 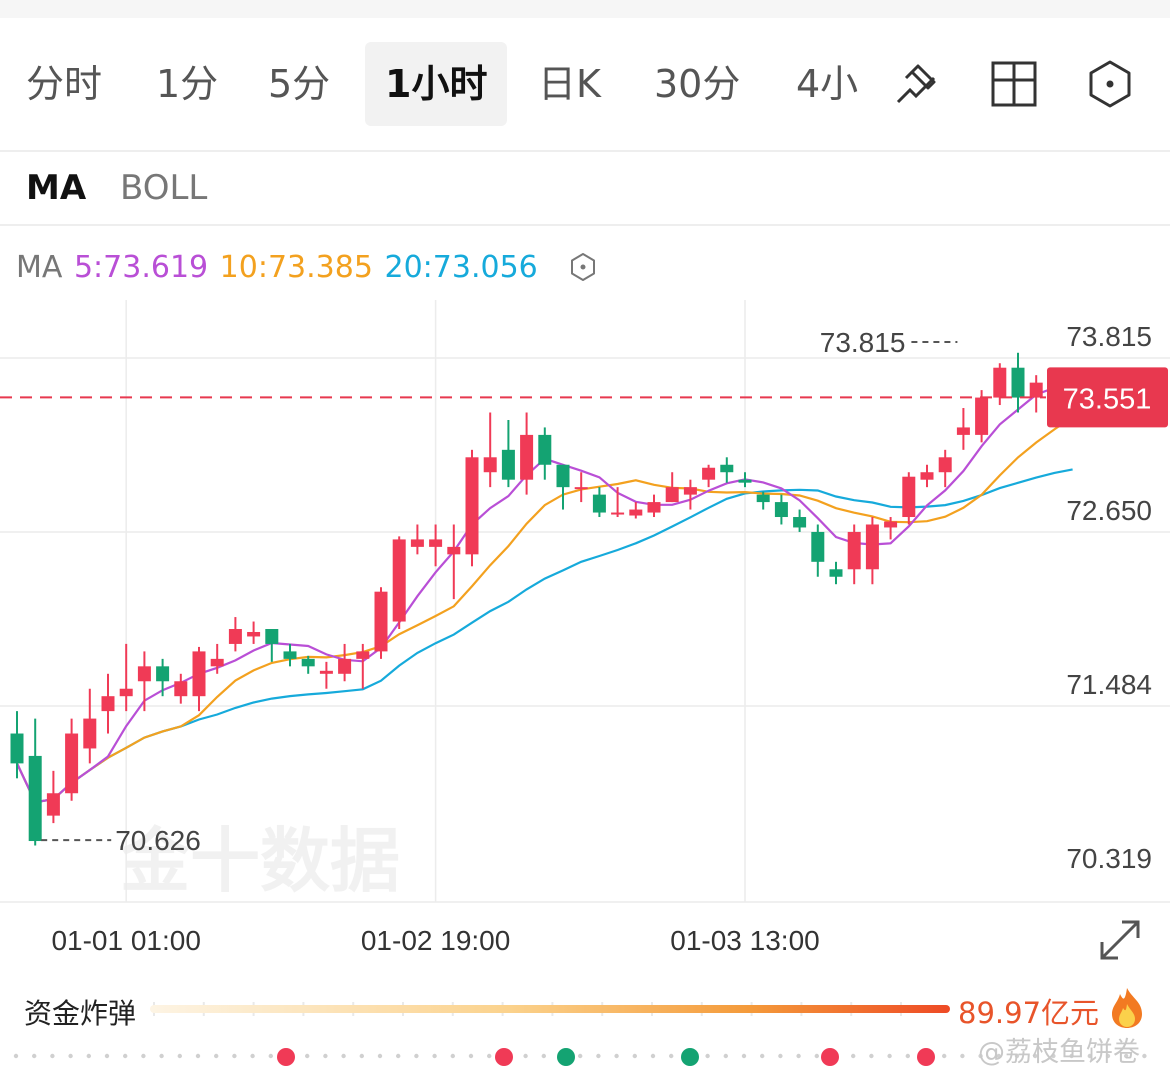 I want to click on timeframe-tabs: 分时 1分 5分 1小时 日K 30分 4小, so click(x=585, y=84).